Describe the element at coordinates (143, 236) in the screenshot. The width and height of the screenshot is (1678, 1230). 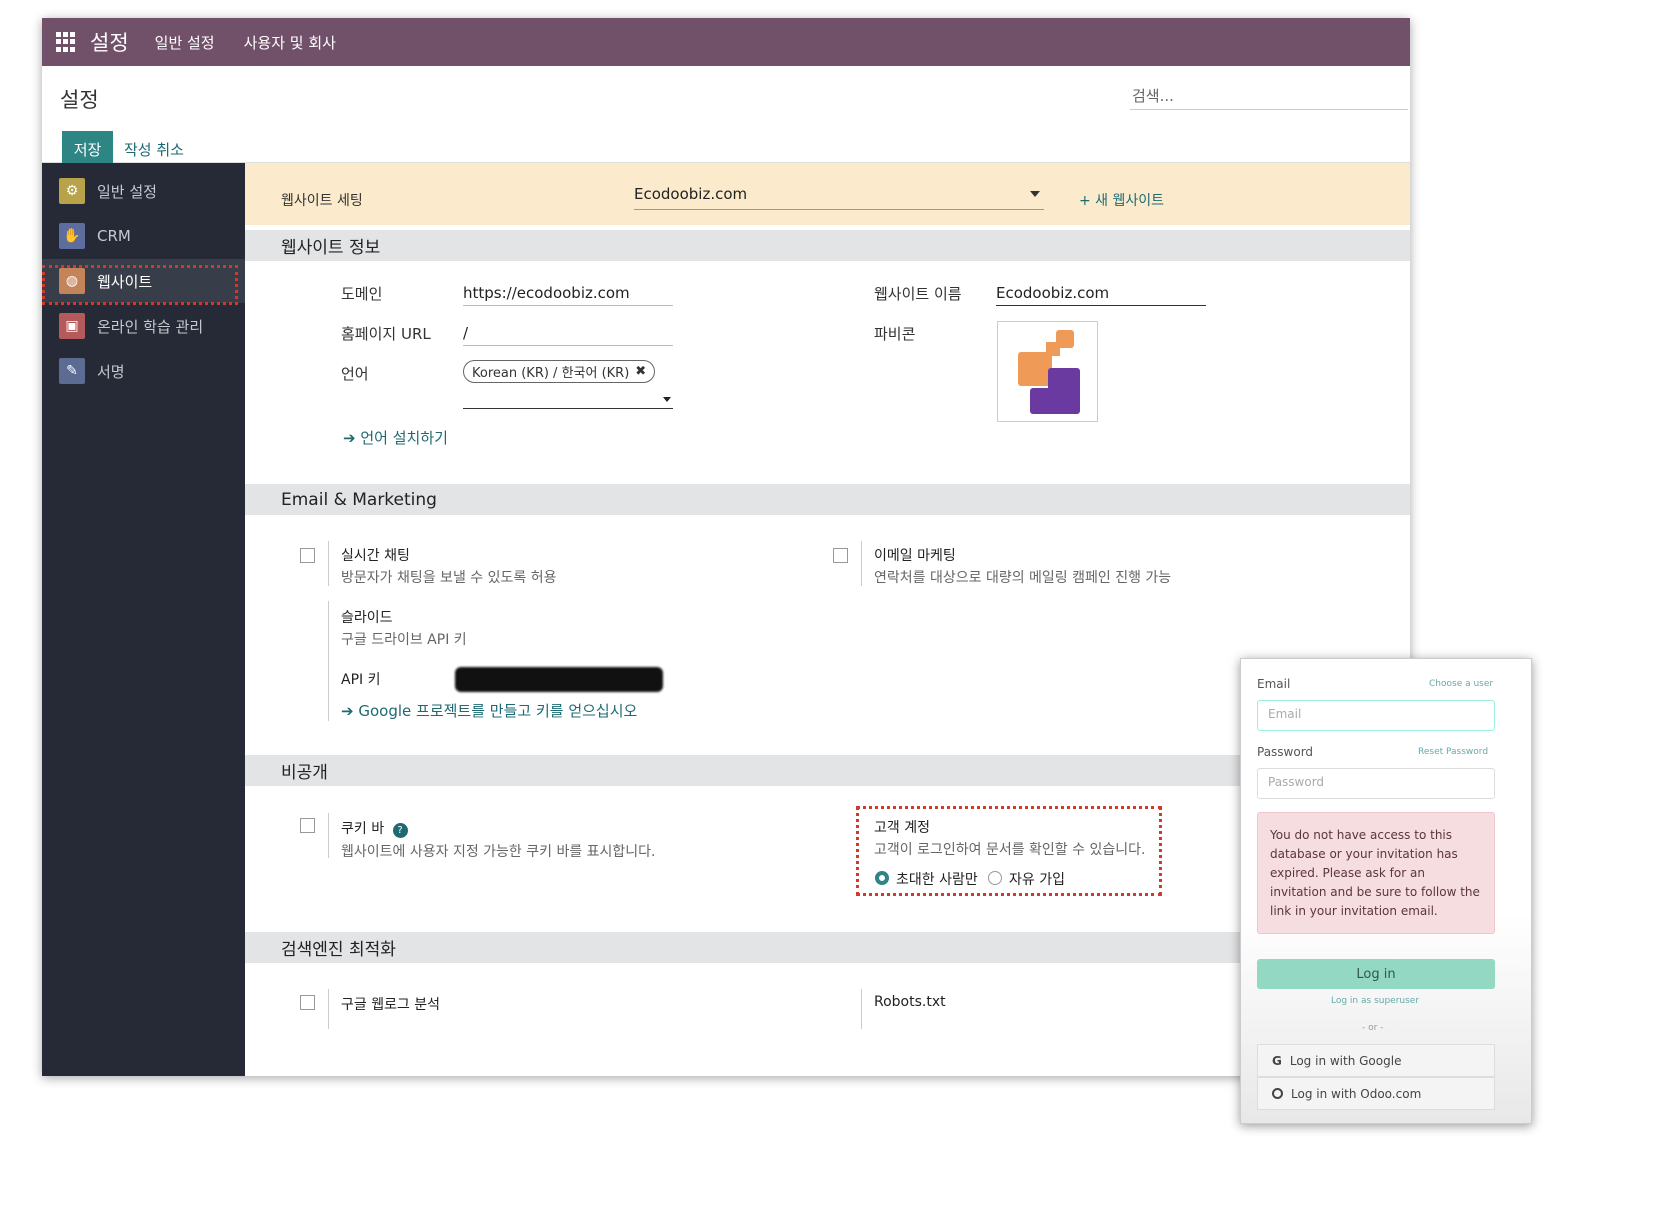
I see `sidebar-item-crm: ✋ CRM` at that location.